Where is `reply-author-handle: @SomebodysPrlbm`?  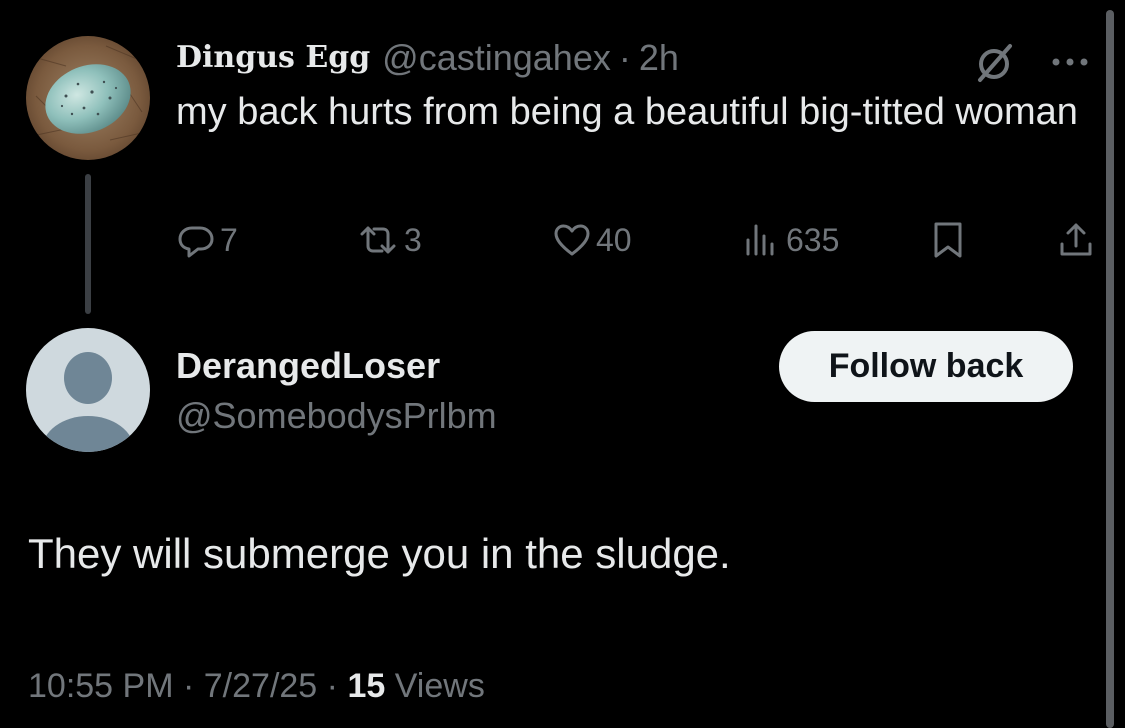 reply-author-handle: @SomebodysPrlbm is located at coordinates (336, 416).